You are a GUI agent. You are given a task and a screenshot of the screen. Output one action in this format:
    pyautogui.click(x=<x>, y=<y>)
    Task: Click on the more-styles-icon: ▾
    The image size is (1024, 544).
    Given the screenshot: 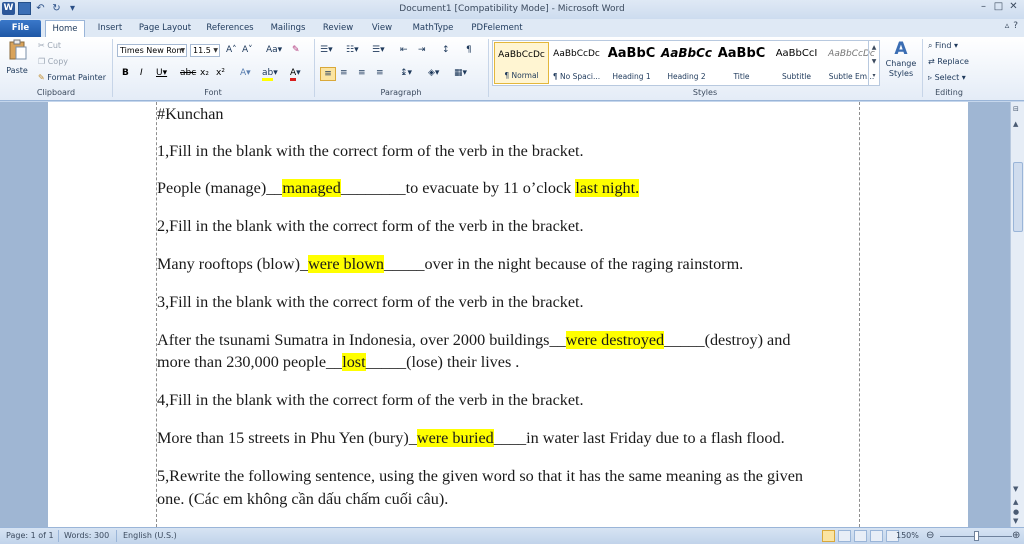 What is the action you would take?
    pyautogui.click(x=874, y=76)
    